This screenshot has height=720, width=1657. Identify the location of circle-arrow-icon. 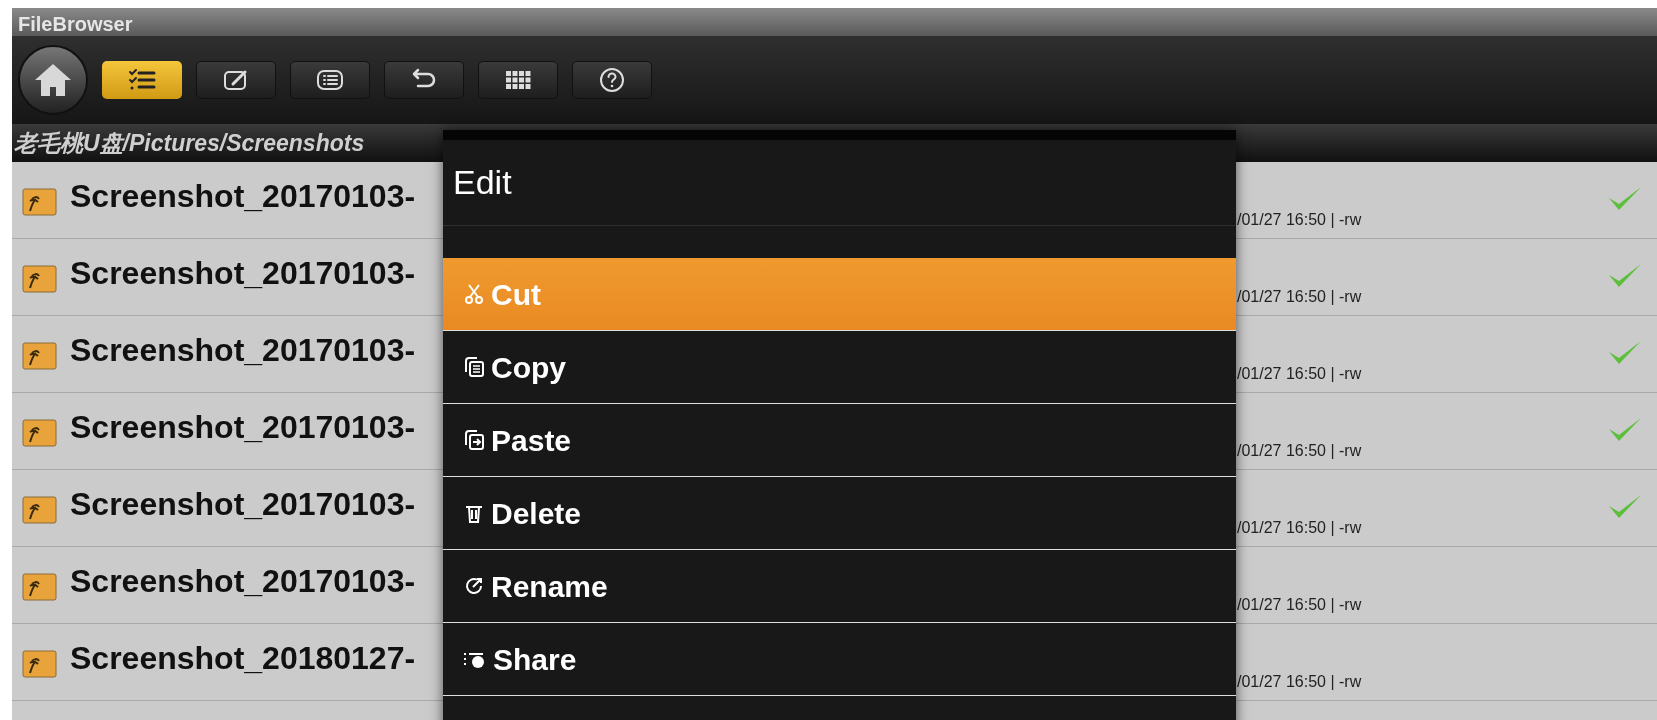
(474, 586).